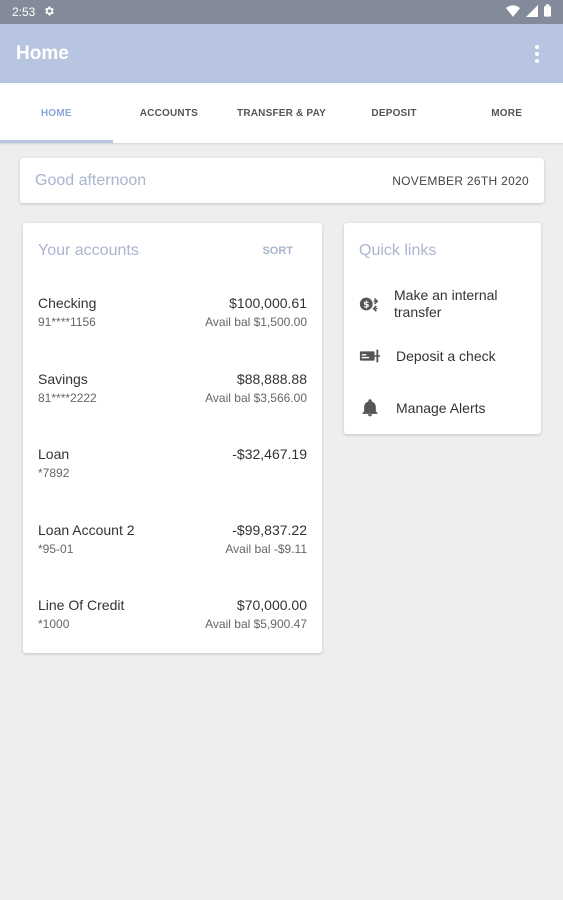 This screenshot has height=900, width=563. Describe the element at coordinates (169, 113) in the screenshot. I see `tab-accounts: ACCOUNTS` at that location.